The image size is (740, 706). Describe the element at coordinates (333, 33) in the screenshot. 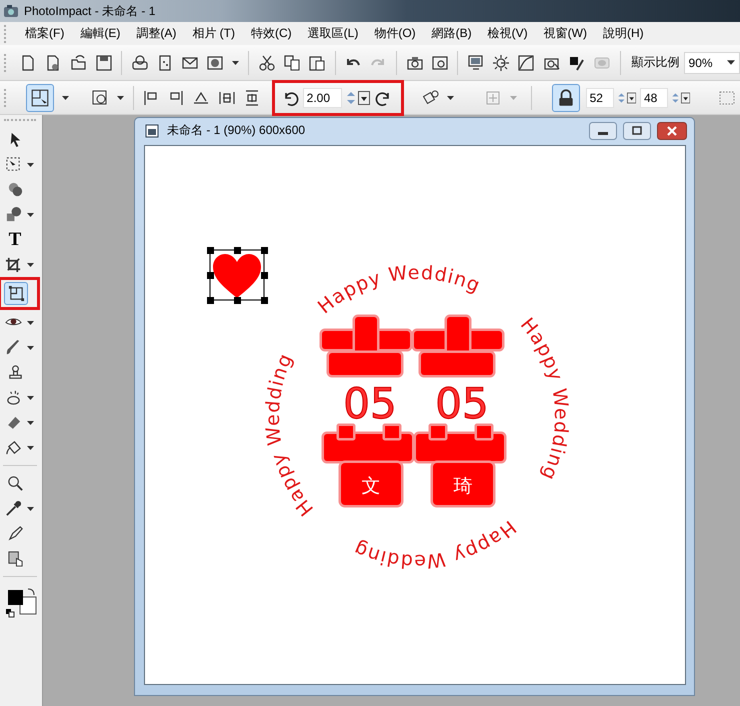

I see `menu-item: 選取區(L)` at that location.